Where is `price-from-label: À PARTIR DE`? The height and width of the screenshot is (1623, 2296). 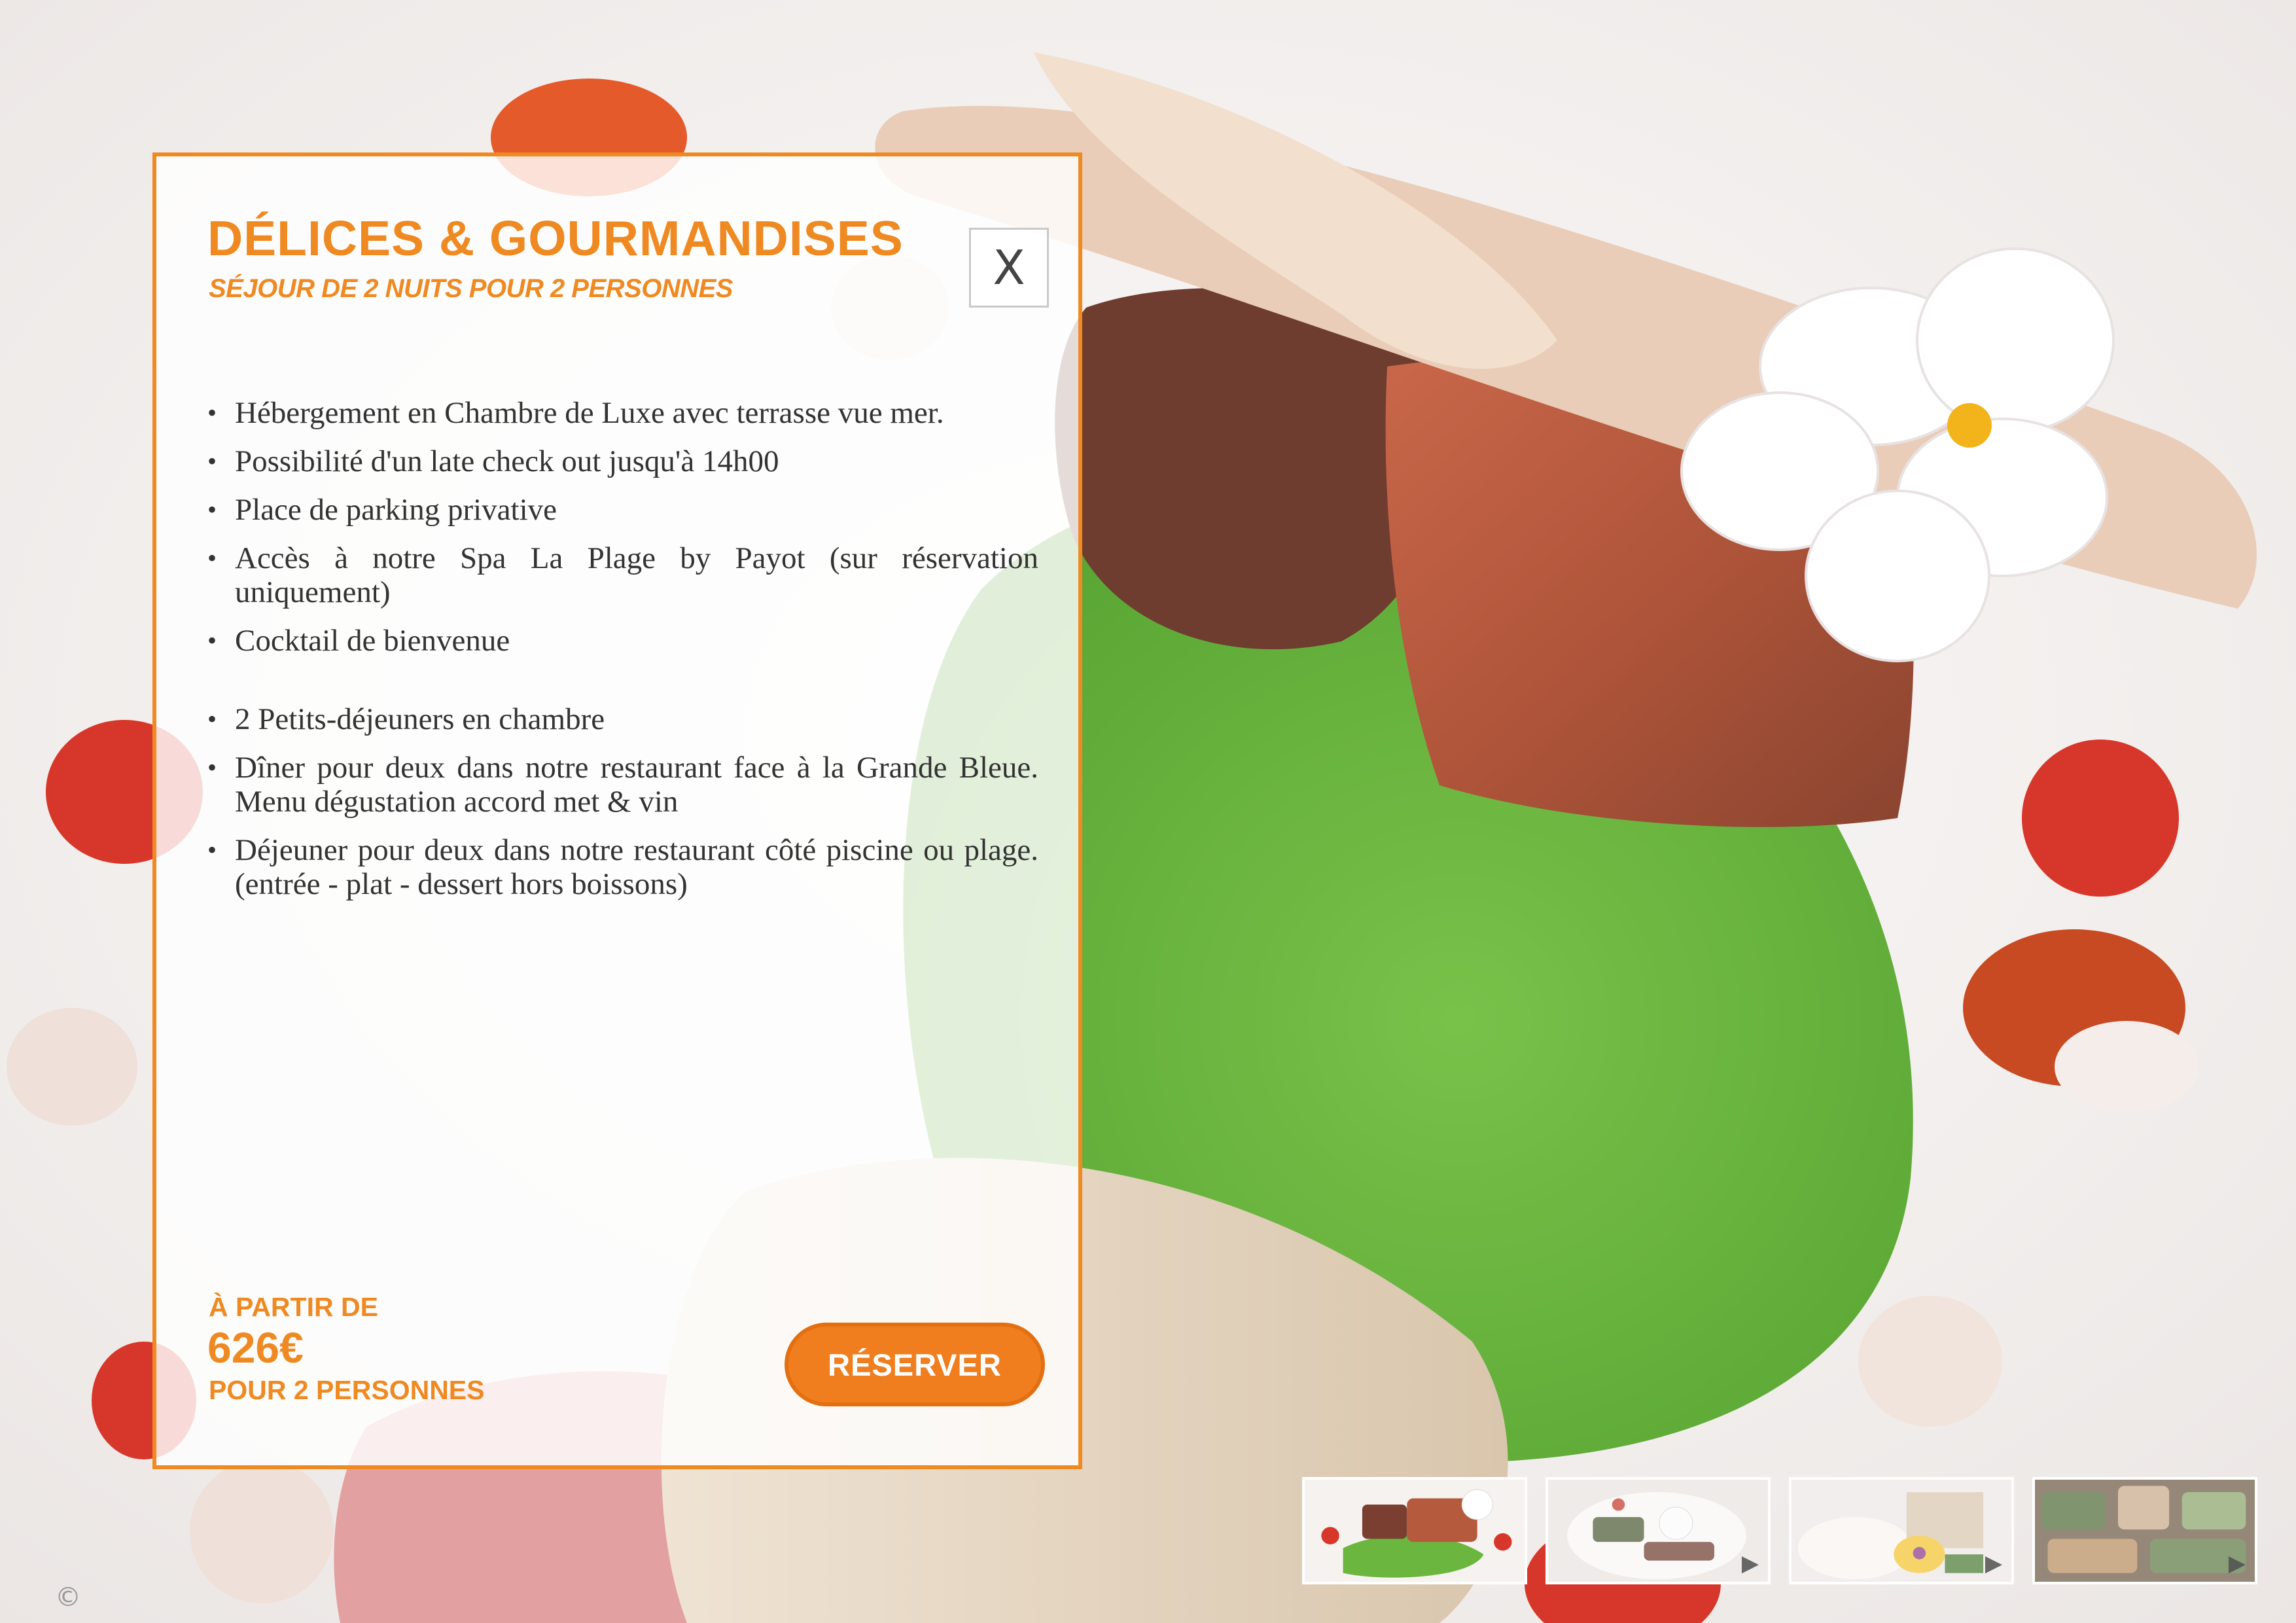 price-from-label: À PARTIR DE is located at coordinates (294, 1307).